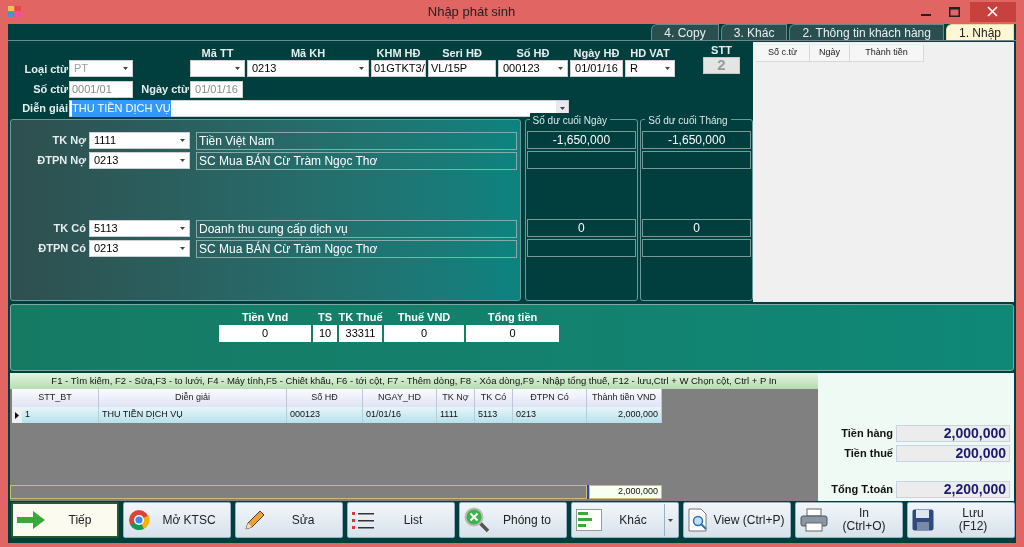 The width and height of the screenshot is (1024, 547). What do you see at coordinates (139, 520) in the screenshot?
I see `round-logo-icon` at bounding box center [139, 520].